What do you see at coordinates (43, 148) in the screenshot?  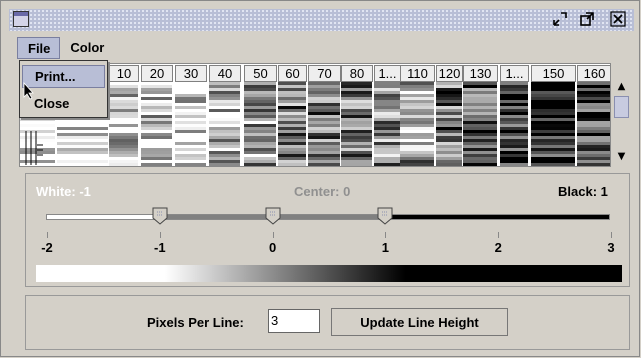 I see `line-marks` at bounding box center [43, 148].